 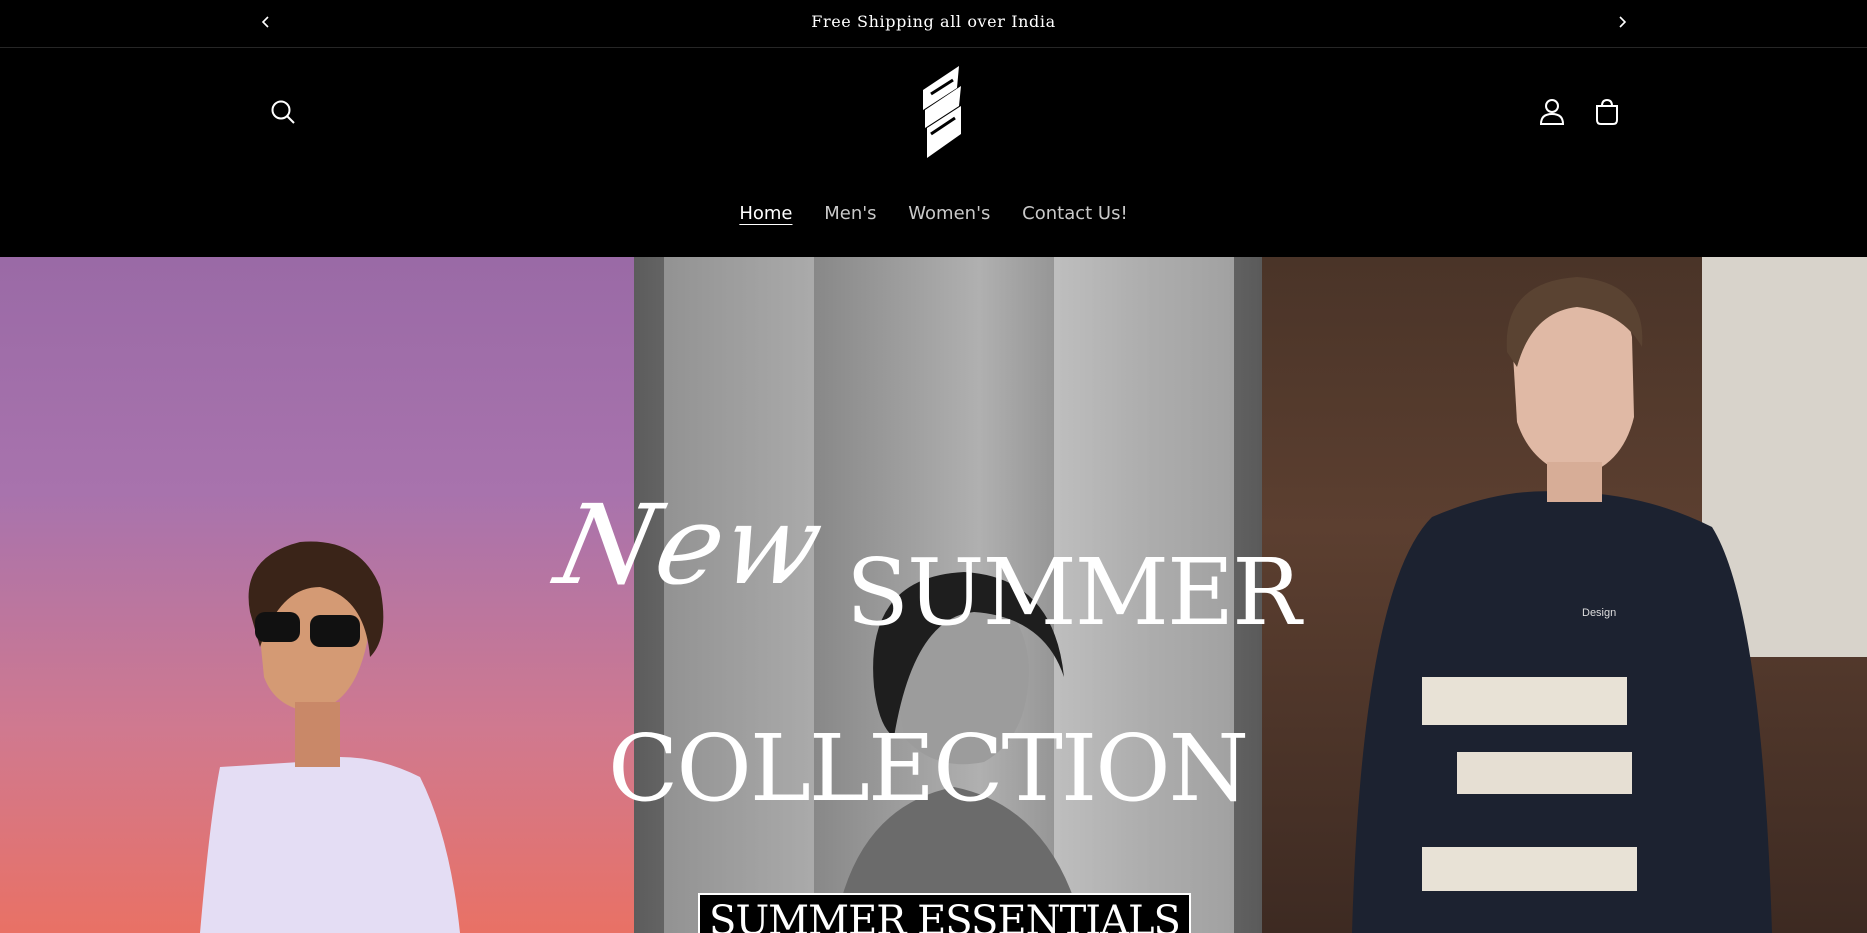 I want to click on hero-title-line1: SUMMER, so click(x=1073, y=592).